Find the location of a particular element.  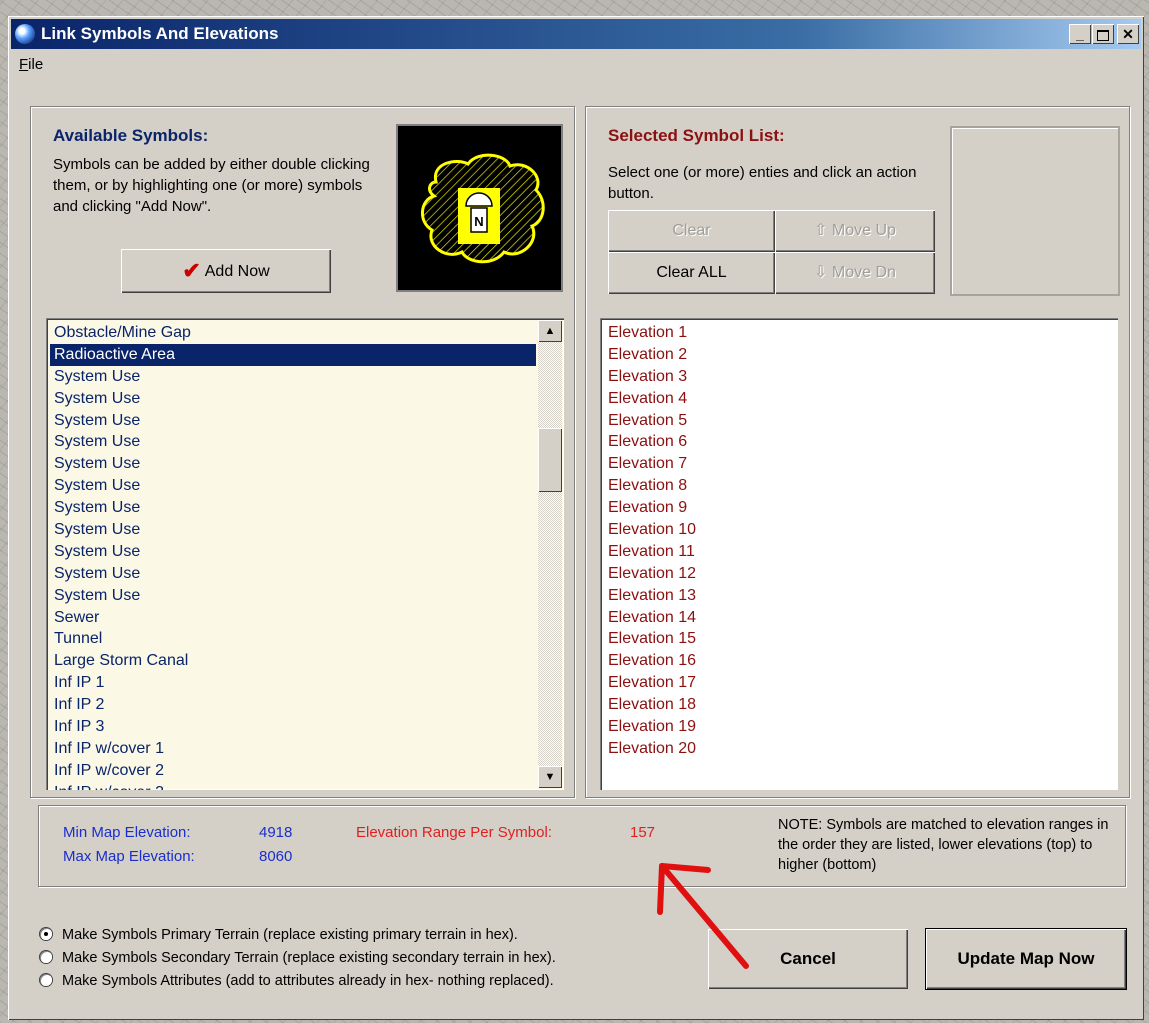

annotation-arrow-icon is located at coordinates (703, 916).